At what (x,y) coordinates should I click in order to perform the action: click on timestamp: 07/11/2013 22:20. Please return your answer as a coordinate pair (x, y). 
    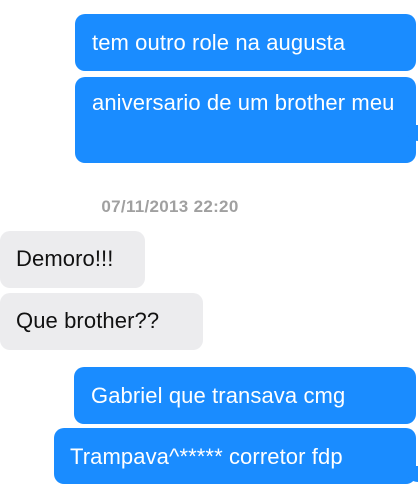
    Looking at the image, I should click on (170, 206).